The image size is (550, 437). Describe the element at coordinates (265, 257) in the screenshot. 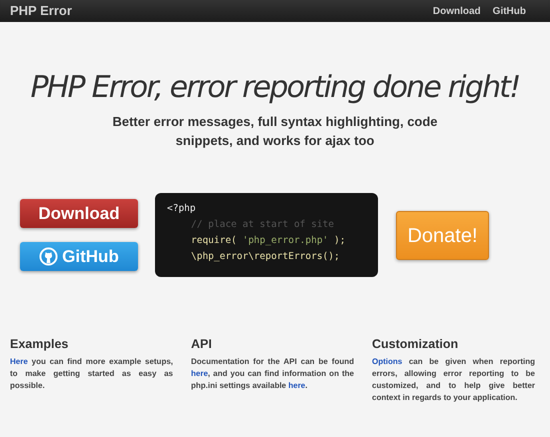

I see `code-line: \php_error\reportErrors();` at that location.